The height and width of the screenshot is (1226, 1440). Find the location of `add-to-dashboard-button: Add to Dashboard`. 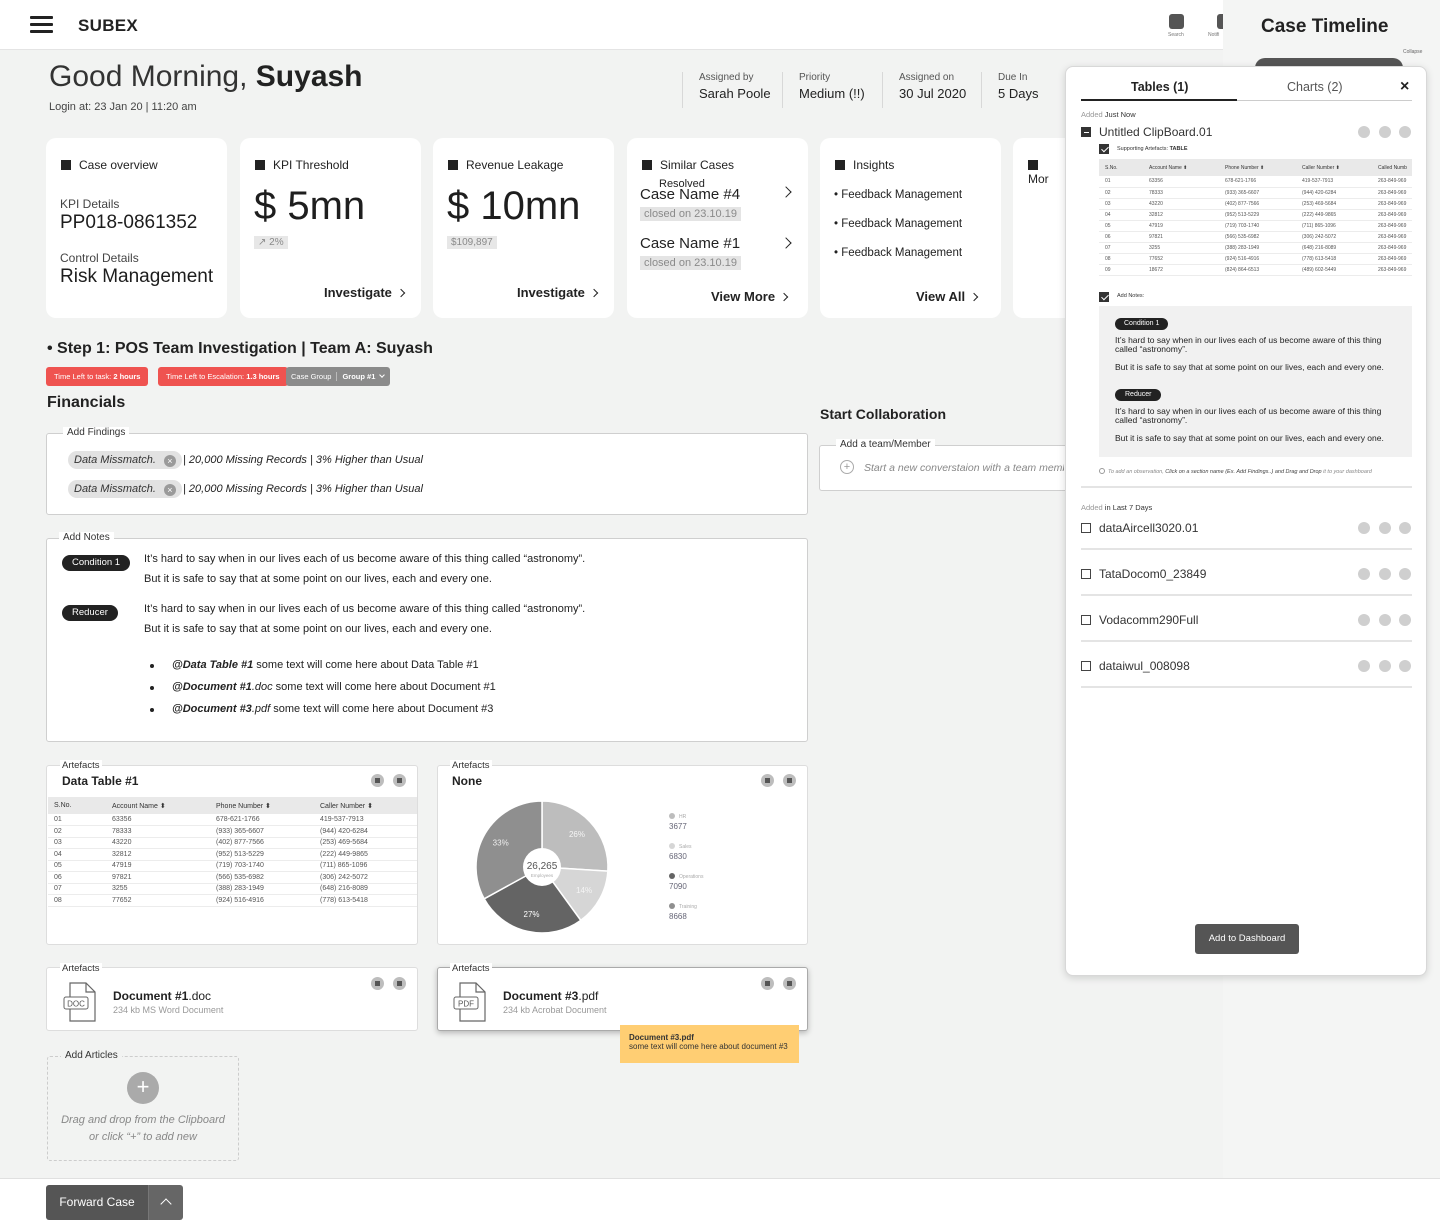

add-to-dashboard-button: Add to Dashboard is located at coordinates (1247, 939).